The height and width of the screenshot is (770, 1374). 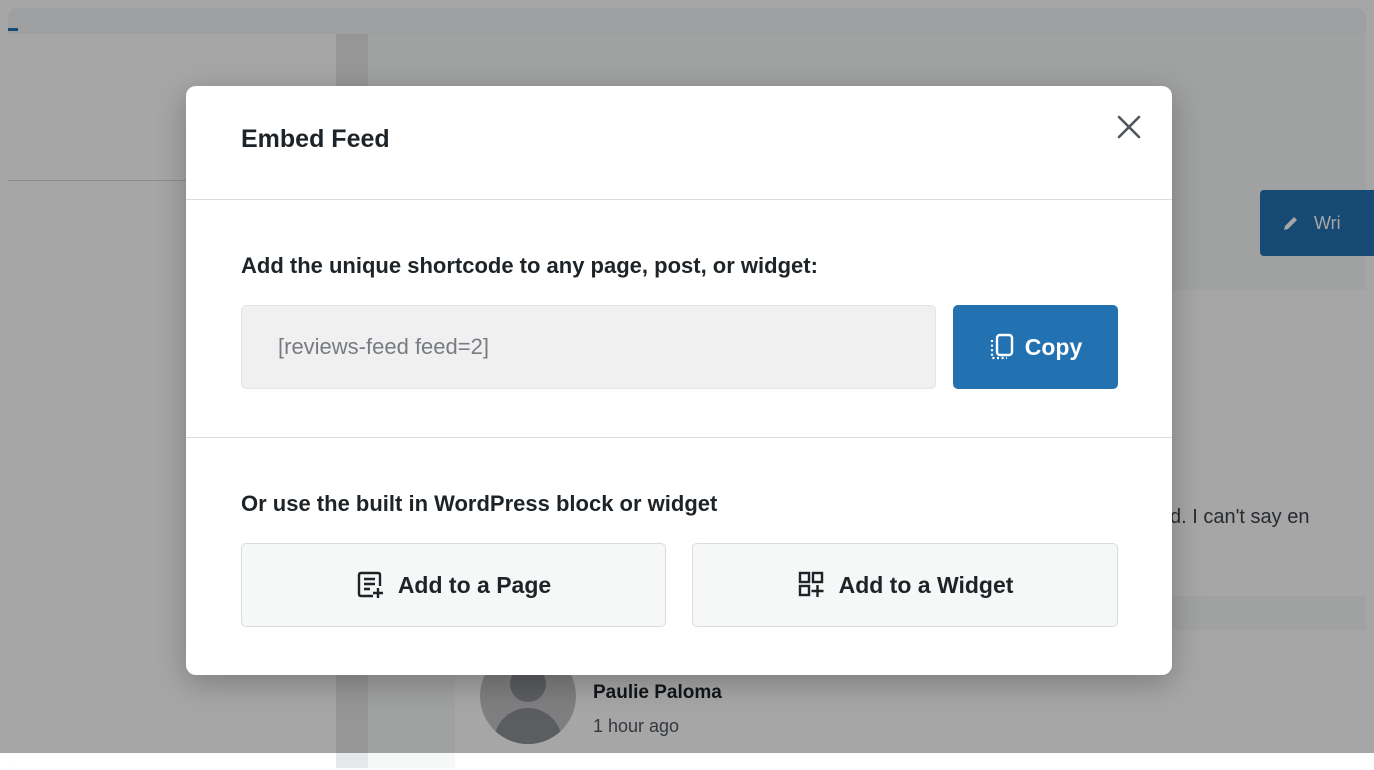 I want to click on add-to-widget-label: Add to a Widget, so click(x=926, y=584).